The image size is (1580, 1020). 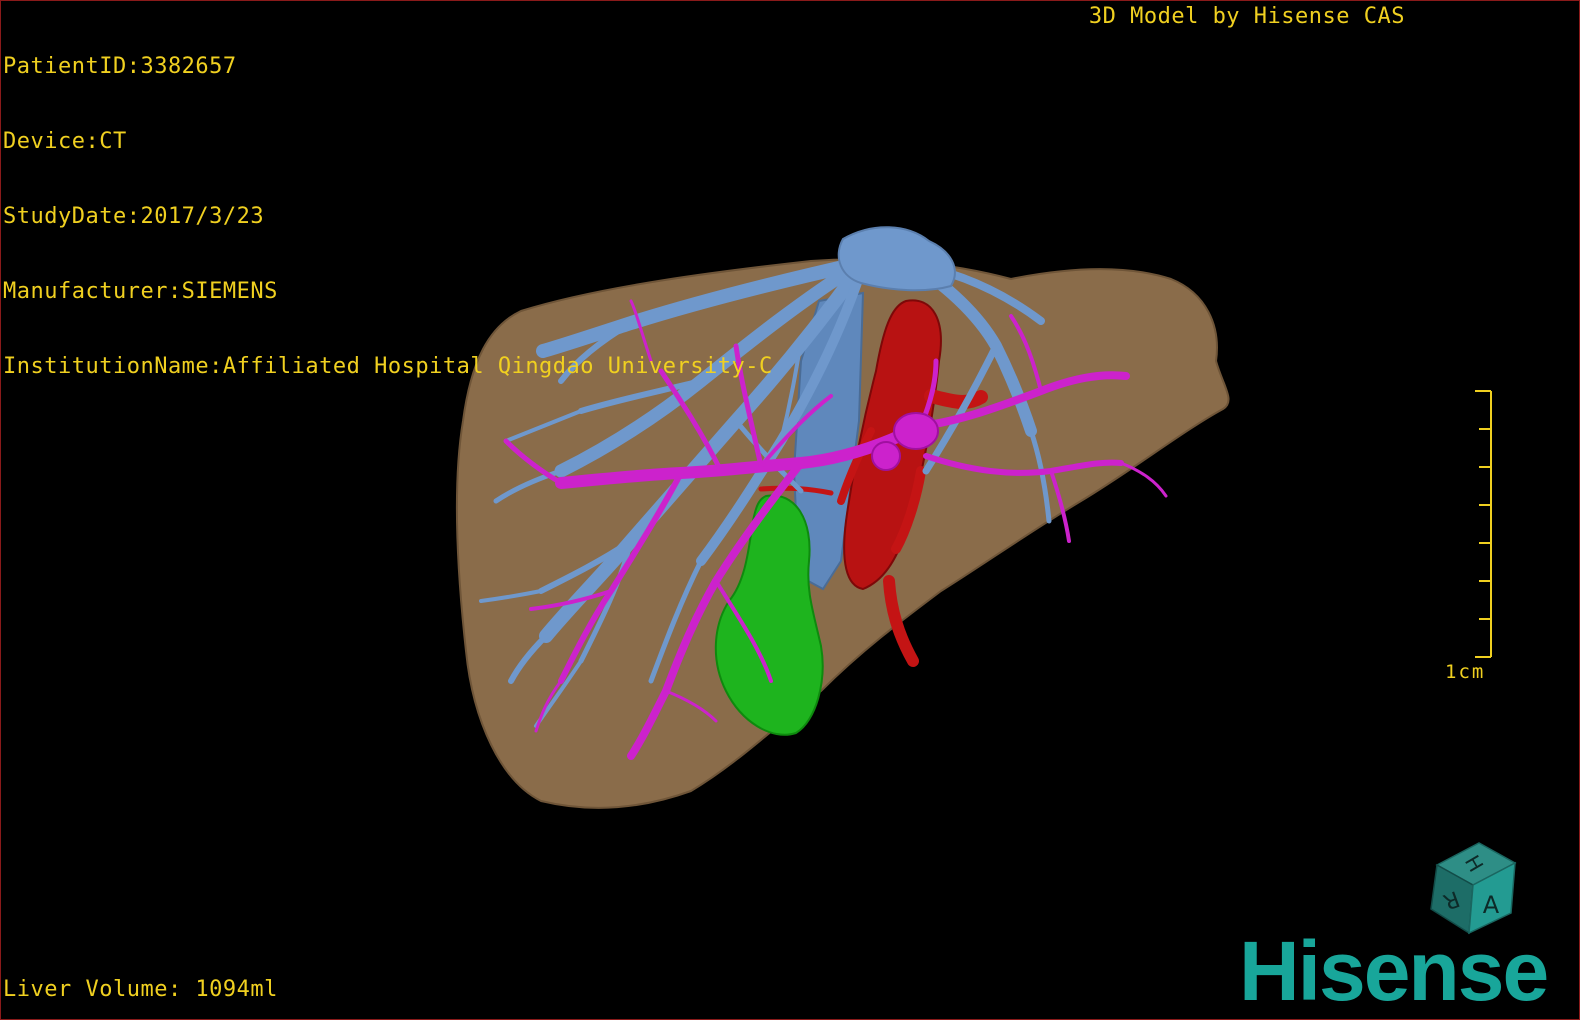 I want to click on patient-id-text: PatientID:3382657, so click(x=120, y=66).